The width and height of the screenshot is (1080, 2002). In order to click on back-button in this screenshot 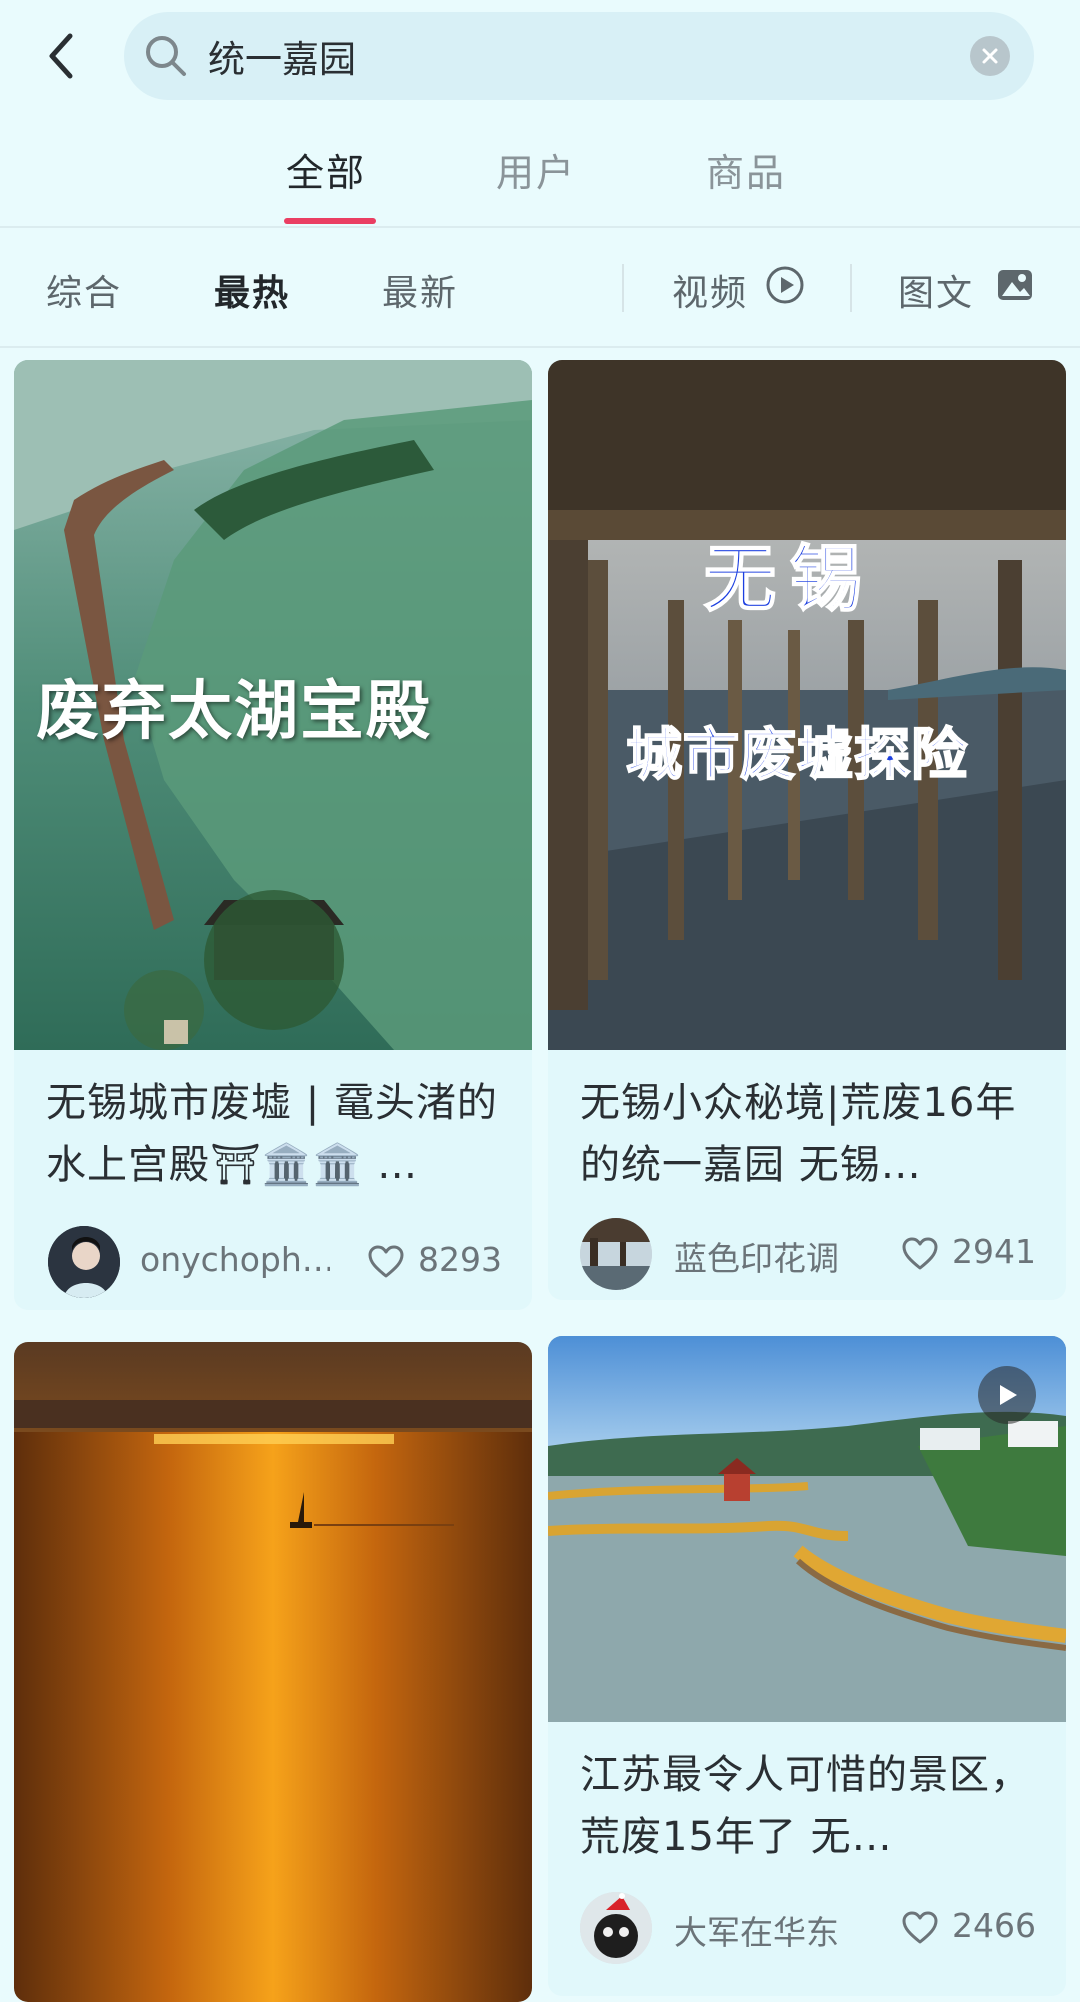, I will do `click(60, 56)`.